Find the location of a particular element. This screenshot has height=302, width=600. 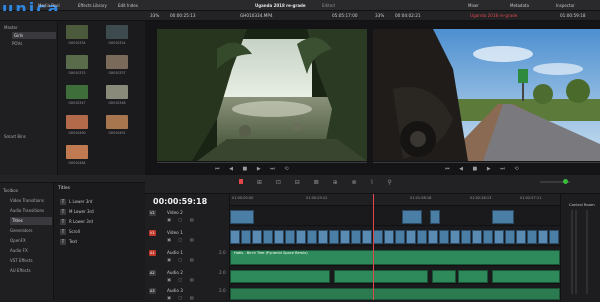

playhead is located at coordinates (373, 247).